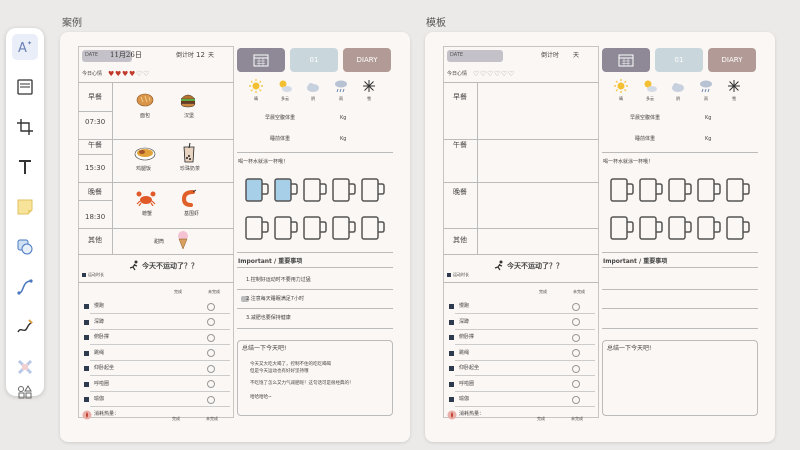  What do you see at coordinates (25, 327) in the screenshot?
I see `pen-icon` at bounding box center [25, 327].